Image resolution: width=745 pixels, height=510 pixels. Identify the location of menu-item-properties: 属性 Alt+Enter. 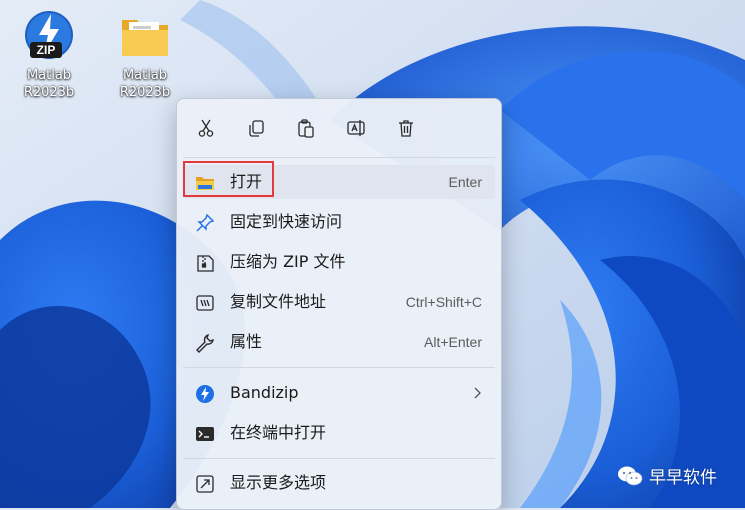
(339, 342).